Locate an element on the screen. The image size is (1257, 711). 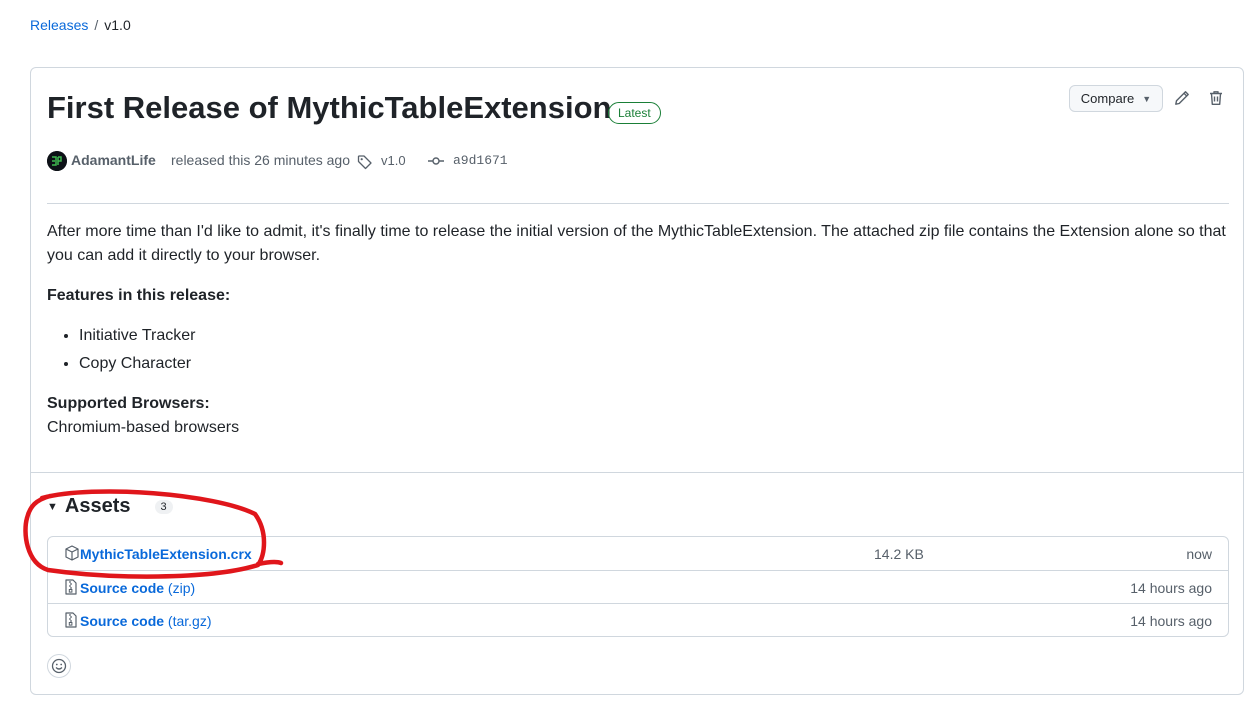
author-link: AdamantLife is located at coordinates (113, 160).